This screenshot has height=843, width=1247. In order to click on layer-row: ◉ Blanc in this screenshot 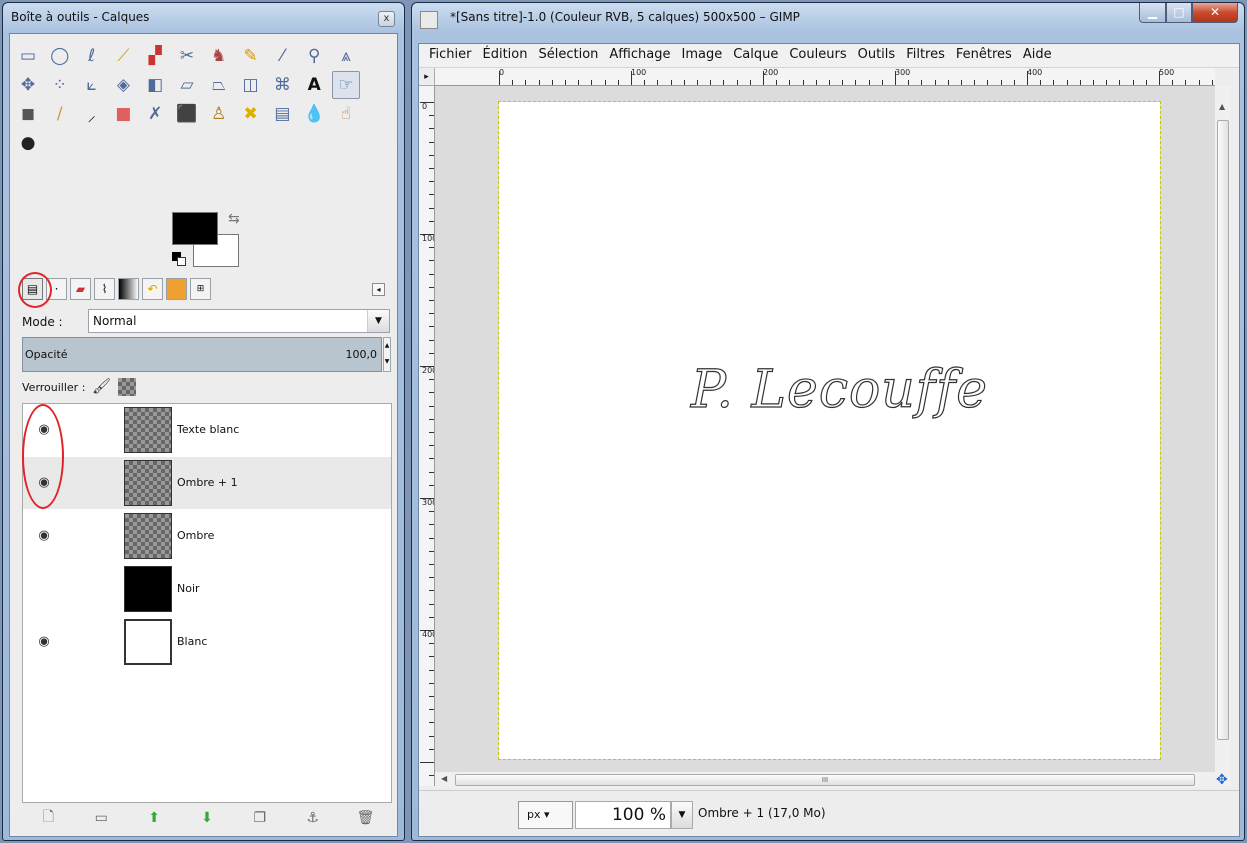, I will do `click(207, 642)`.